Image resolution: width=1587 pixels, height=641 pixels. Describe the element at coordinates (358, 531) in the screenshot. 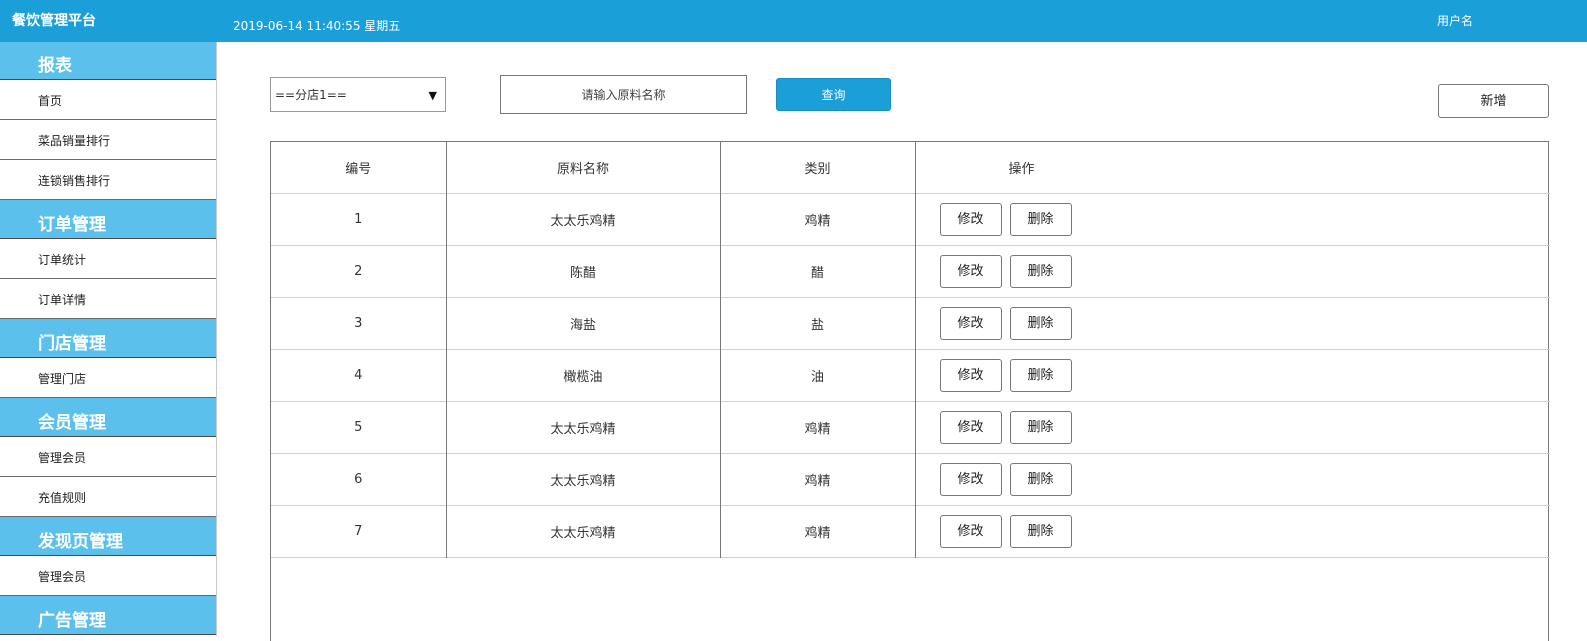

I see `cell-id: 7` at that location.